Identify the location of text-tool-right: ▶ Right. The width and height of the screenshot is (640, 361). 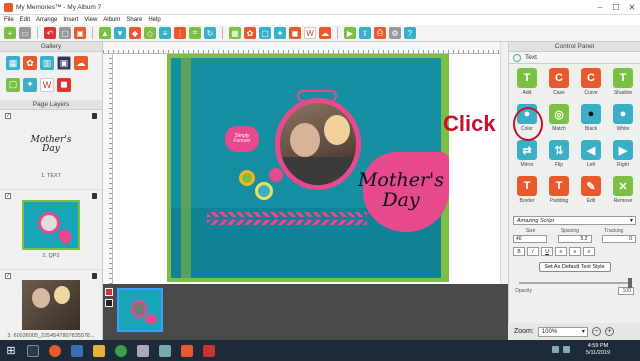
(623, 157).